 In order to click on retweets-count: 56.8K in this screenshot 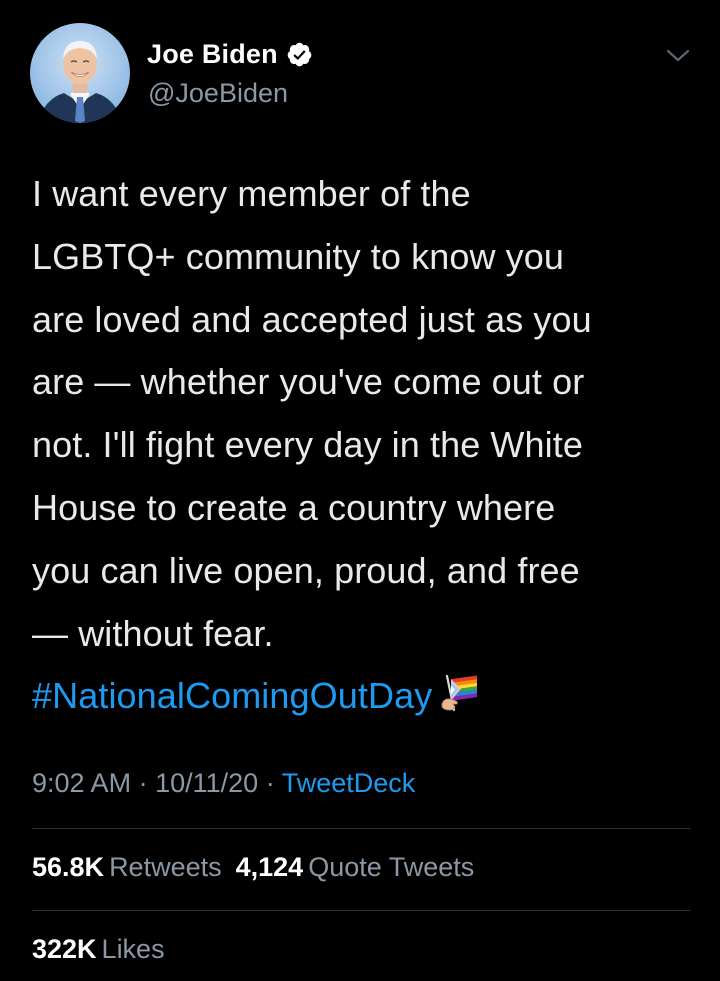, I will do `click(68, 867)`.